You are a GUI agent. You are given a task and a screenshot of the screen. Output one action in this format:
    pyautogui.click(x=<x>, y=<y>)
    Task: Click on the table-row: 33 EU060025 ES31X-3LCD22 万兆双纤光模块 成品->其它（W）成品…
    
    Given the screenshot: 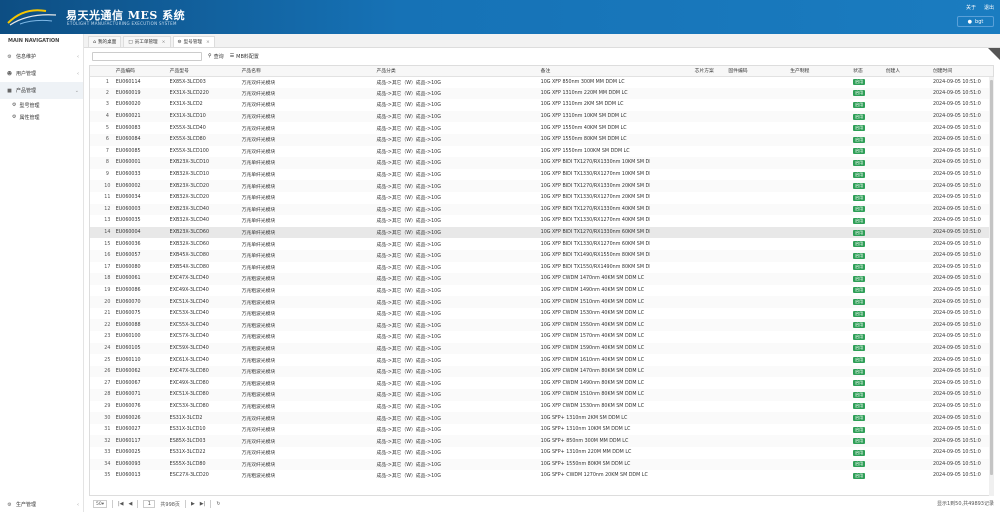 What is the action you would take?
    pyautogui.click(x=541, y=453)
    